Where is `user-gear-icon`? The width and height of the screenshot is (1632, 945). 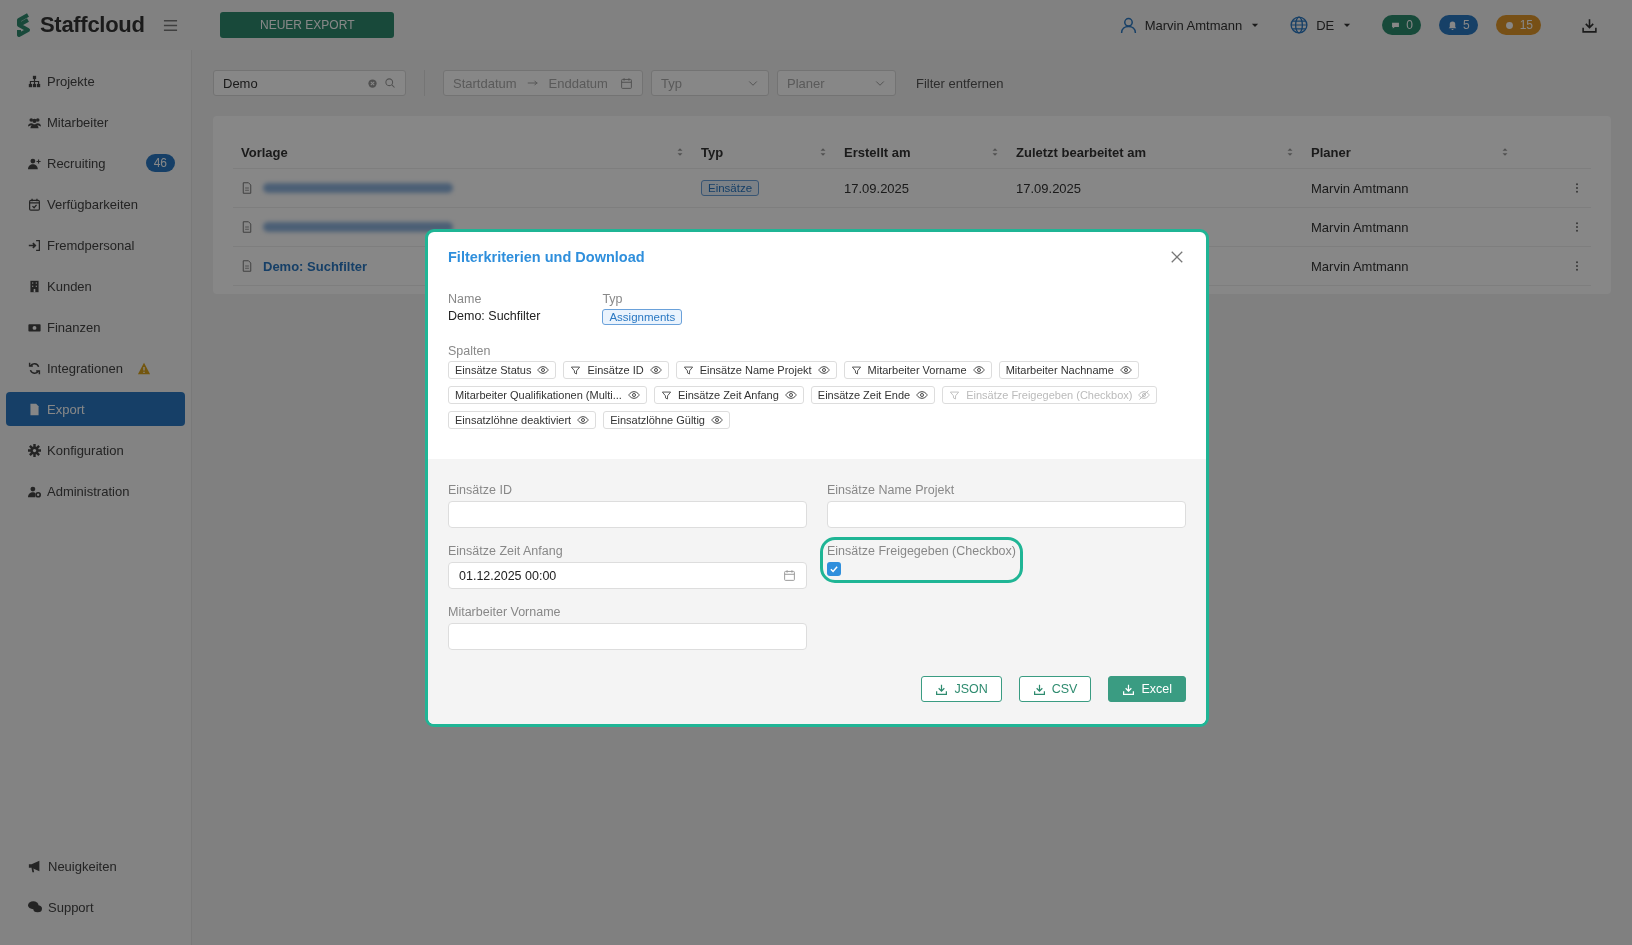
user-gear-icon is located at coordinates (34, 491).